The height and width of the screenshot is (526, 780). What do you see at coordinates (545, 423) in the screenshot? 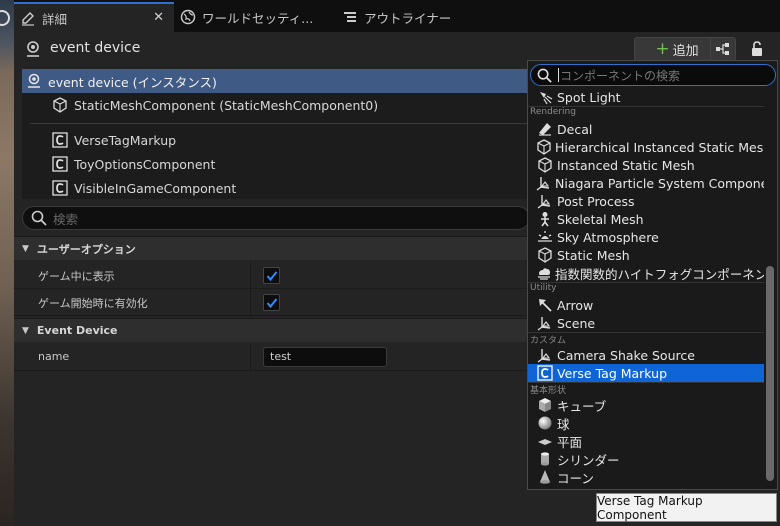
I see `sphere-icon` at bounding box center [545, 423].